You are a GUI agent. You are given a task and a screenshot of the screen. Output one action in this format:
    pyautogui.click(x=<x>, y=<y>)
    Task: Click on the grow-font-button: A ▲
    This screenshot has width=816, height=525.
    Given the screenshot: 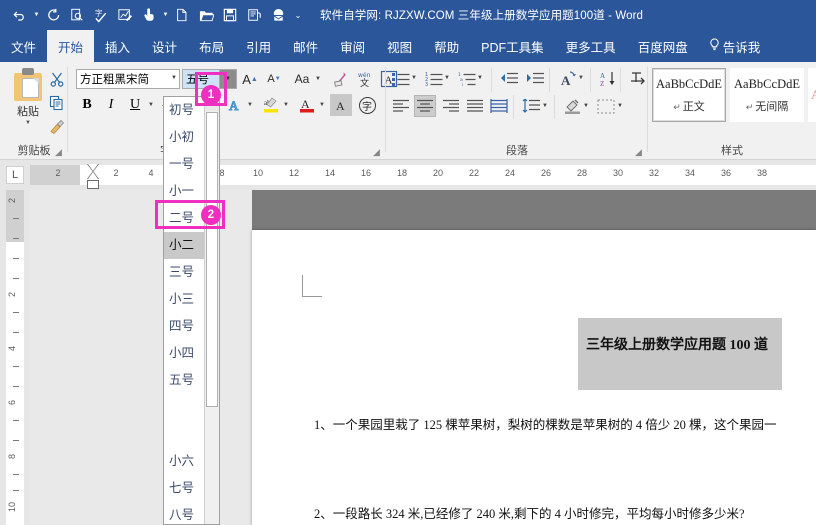 What is the action you would take?
    pyautogui.click(x=250, y=79)
    